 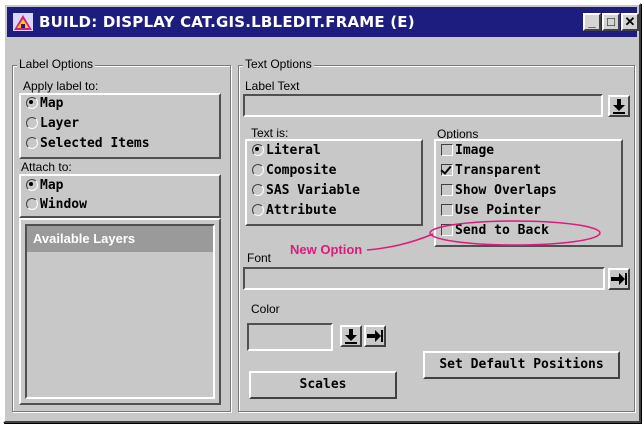 What do you see at coordinates (52, 124) in the screenshot?
I see `radio-apply-layer: Layer` at bounding box center [52, 124].